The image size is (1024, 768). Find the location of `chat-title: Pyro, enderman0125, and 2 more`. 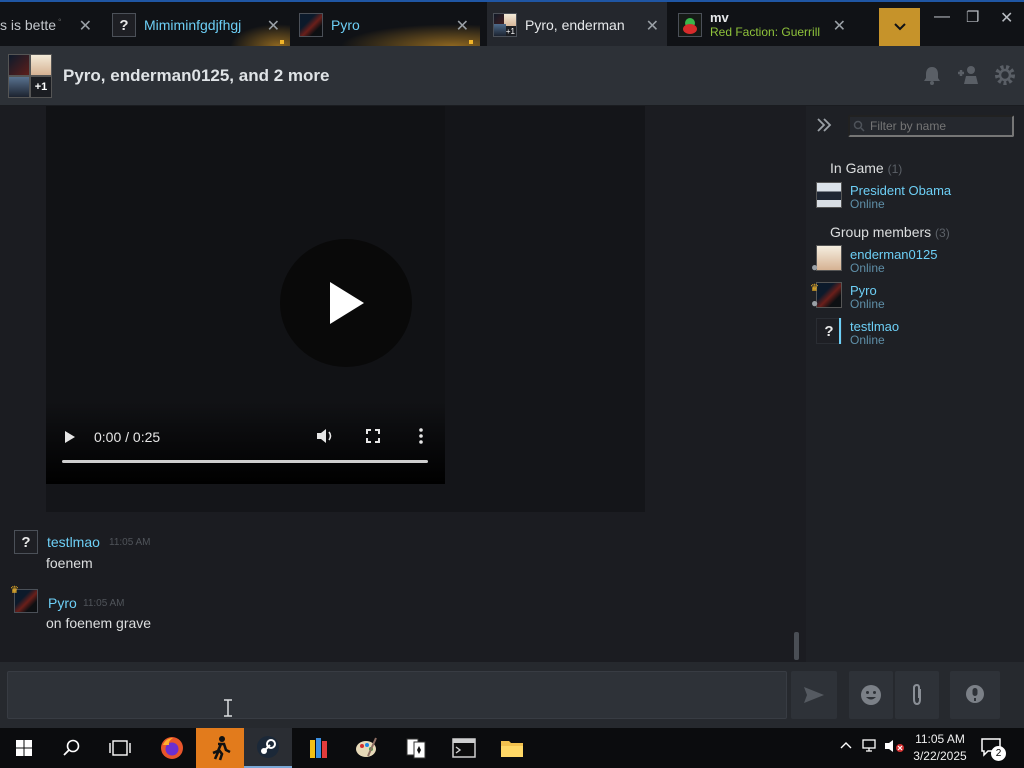

chat-title: Pyro, enderman0125, and 2 more is located at coordinates (196, 75).